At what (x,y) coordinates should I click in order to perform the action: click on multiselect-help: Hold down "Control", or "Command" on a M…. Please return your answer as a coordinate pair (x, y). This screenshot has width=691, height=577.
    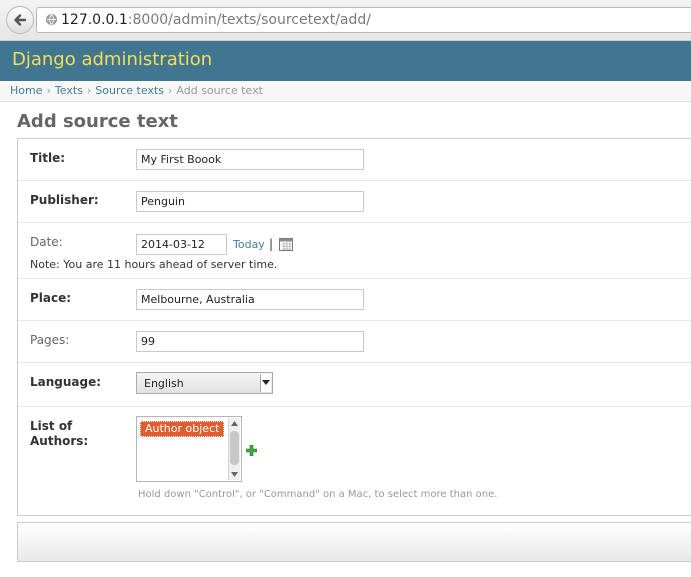
    Looking at the image, I should click on (318, 494).